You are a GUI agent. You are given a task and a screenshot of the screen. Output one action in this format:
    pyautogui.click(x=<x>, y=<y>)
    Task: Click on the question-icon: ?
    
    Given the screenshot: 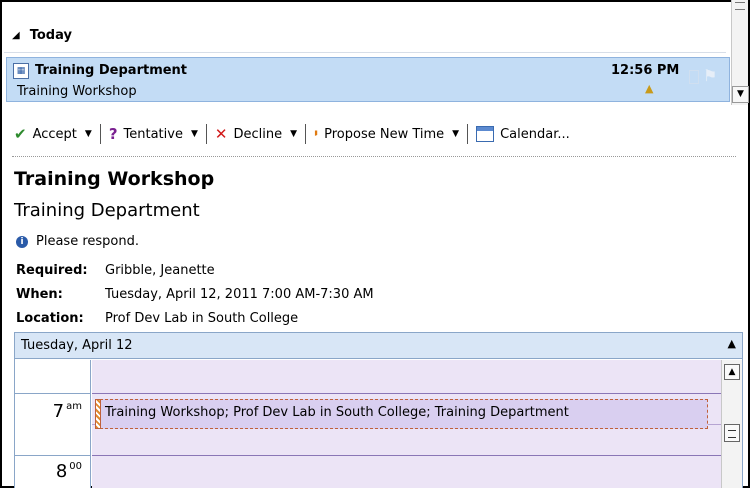 What is the action you would take?
    pyautogui.click(x=113, y=134)
    